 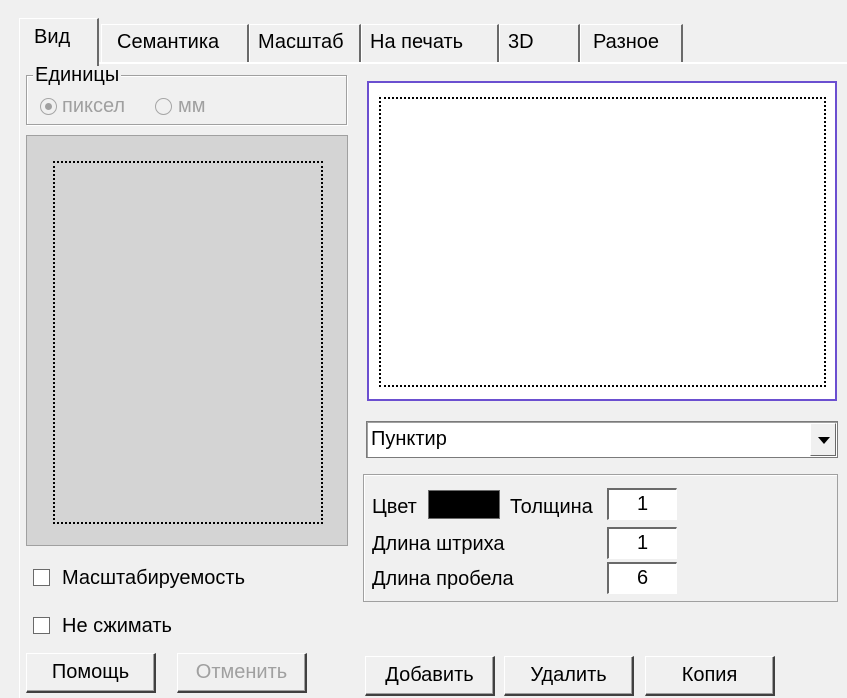 I want to click on tab-print: На печать, so click(x=430, y=43).